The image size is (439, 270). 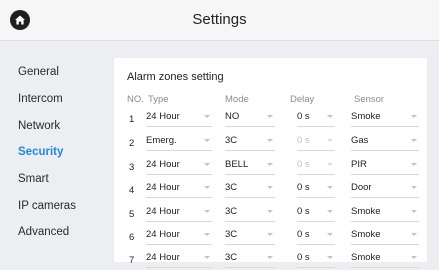 I want to click on column-header-sensor: Sensor, so click(x=369, y=99).